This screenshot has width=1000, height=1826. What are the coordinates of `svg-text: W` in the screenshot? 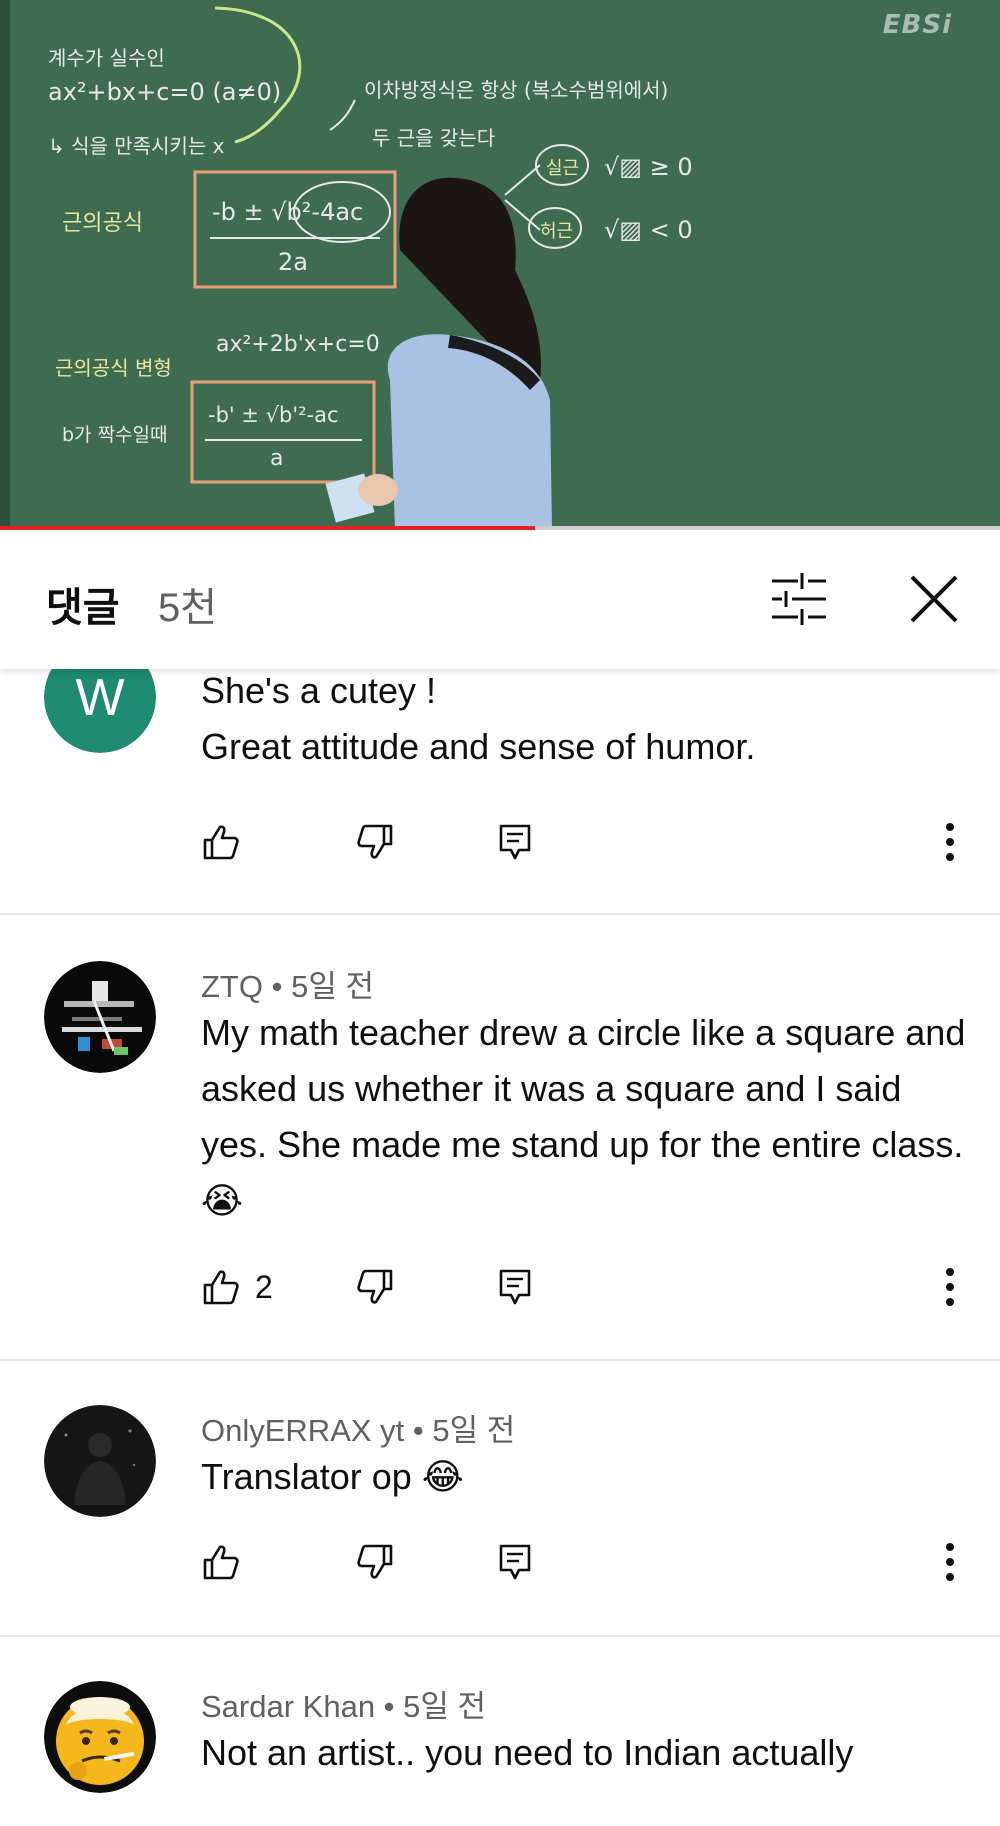 It's located at (99, 698).